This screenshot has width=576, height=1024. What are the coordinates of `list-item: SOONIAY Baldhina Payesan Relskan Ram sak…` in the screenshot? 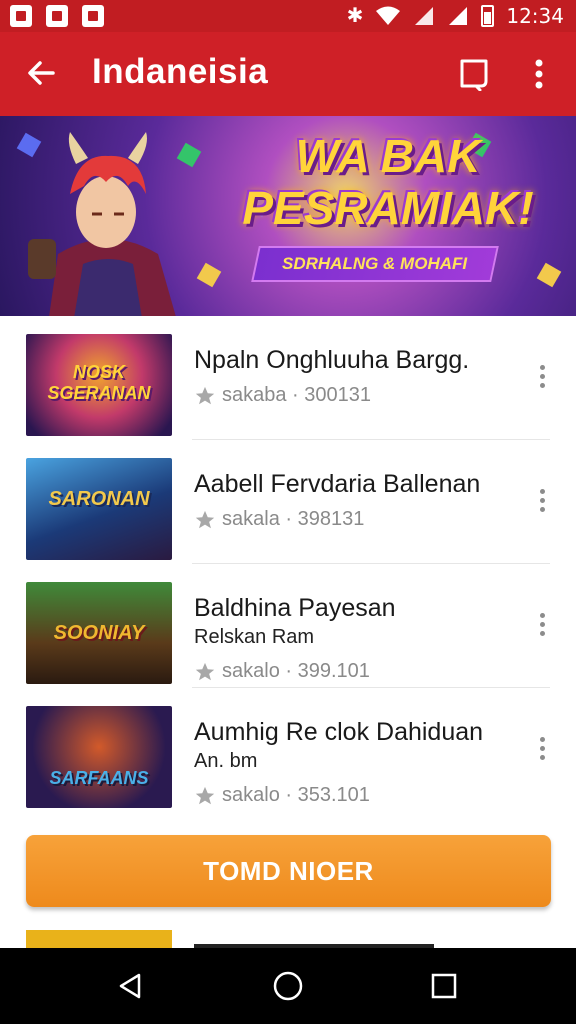 It's located at (288, 626).